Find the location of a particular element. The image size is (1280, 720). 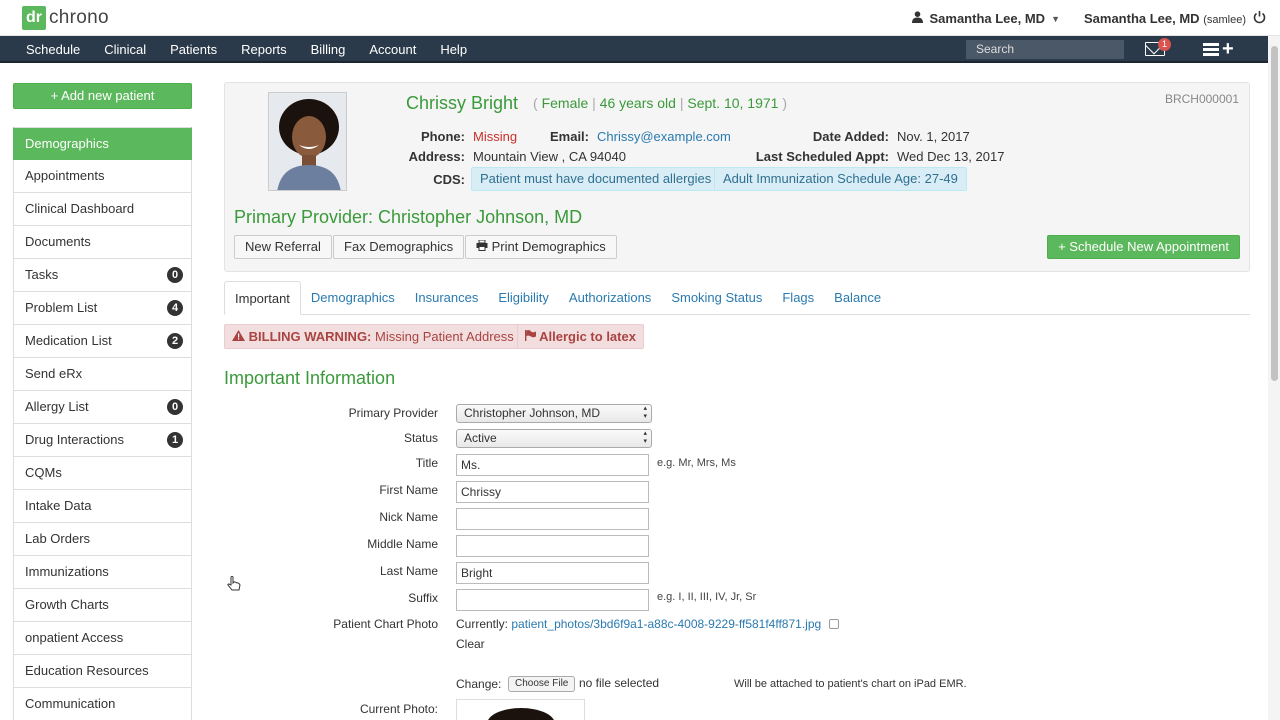

schedule-new-appointment-button: + Schedule New Appointment is located at coordinates (1143, 247).